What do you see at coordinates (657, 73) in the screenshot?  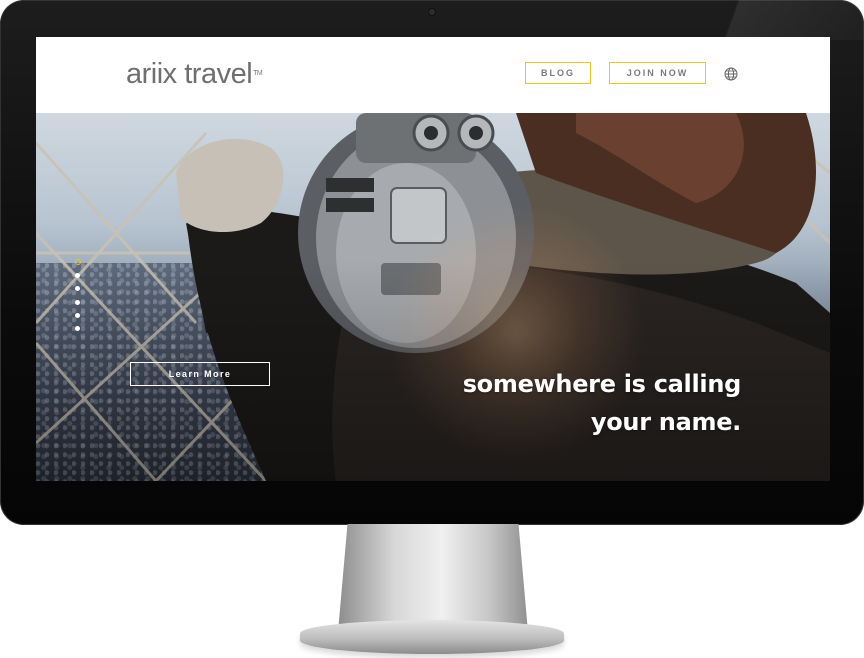 I see `join-now-button: JOIN NOW` at bounding box center [657, 73].